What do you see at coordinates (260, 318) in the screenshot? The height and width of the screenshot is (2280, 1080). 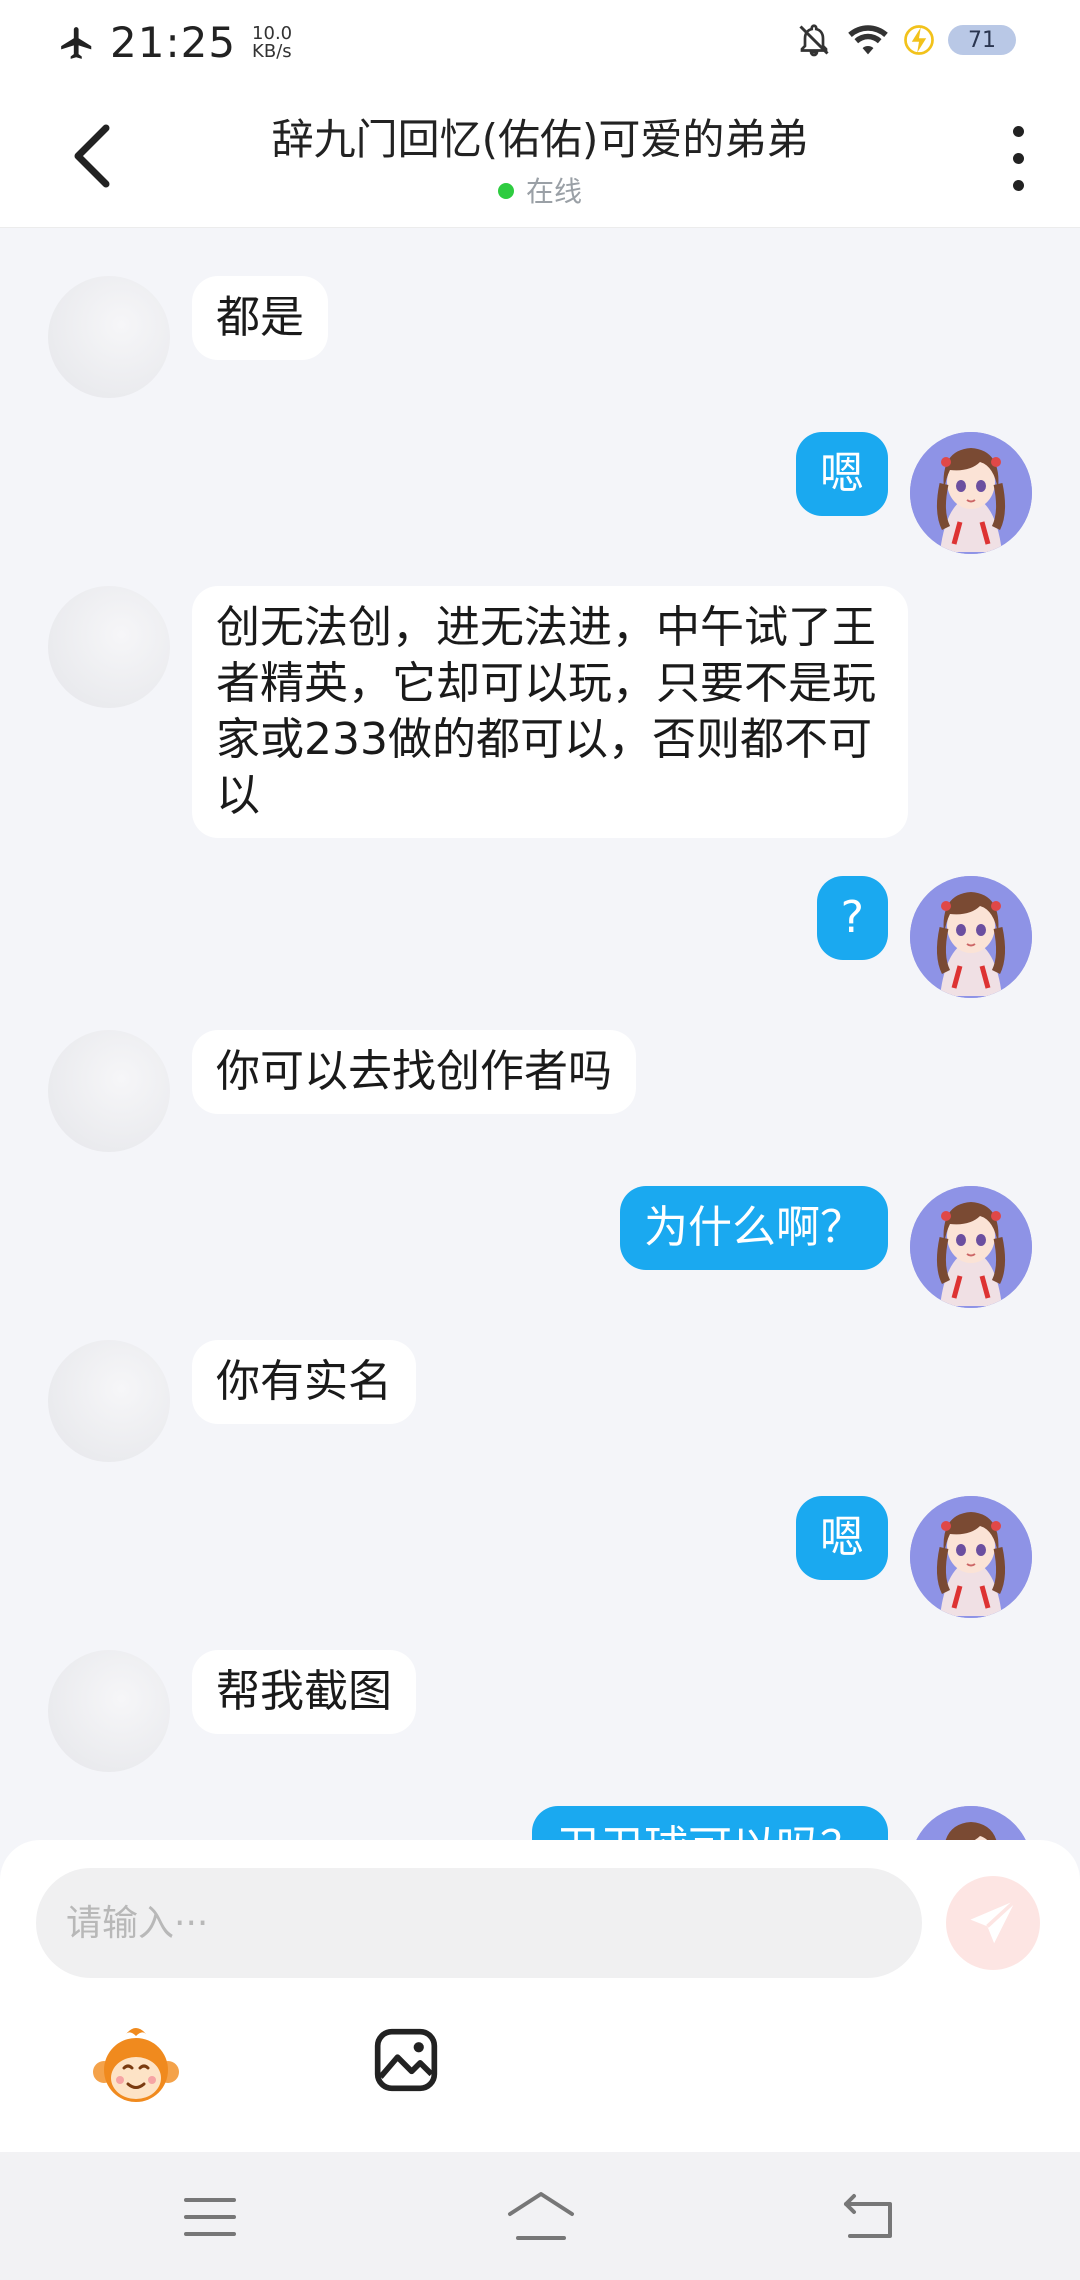 I see `message-bubble-received: 都是` at bounding box center [260, 318].